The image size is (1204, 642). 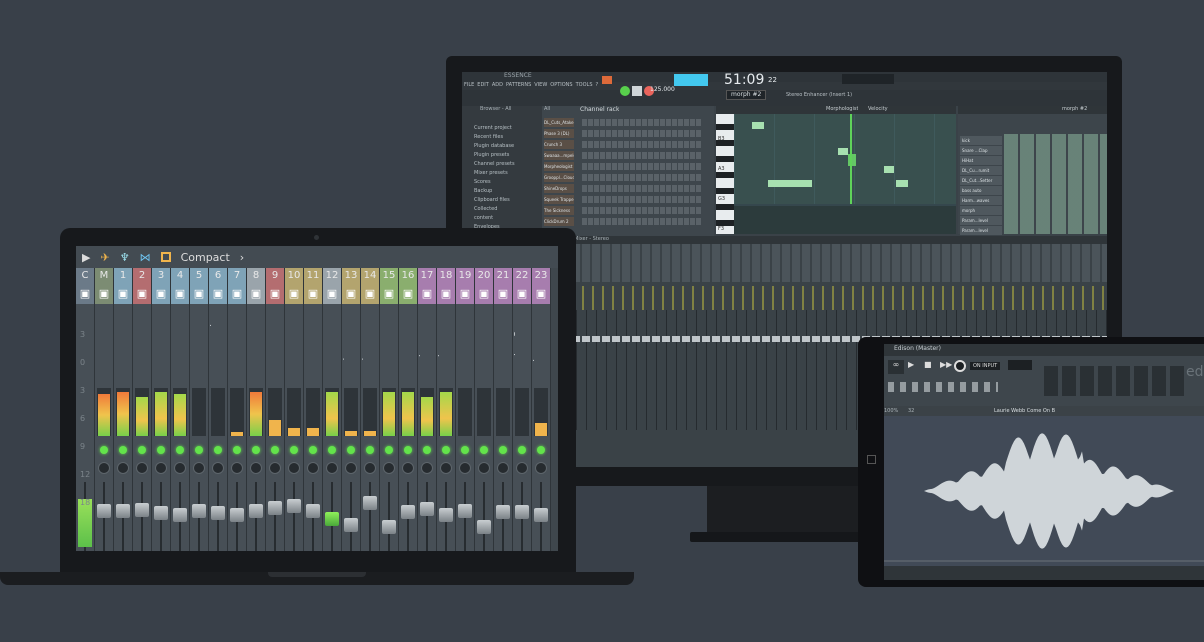 What do you see at coordinates (541, 409) in the screenshot?
I see `mixer-strip: 23 ▣ Repet..ulse` at bounding box center [541, 409].